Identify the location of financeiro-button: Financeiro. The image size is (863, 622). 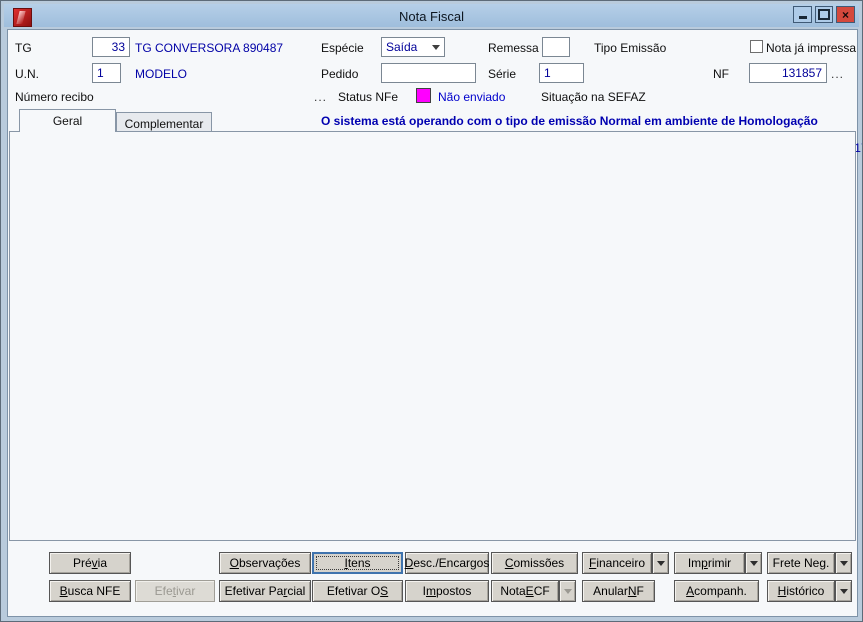
(617, 563).